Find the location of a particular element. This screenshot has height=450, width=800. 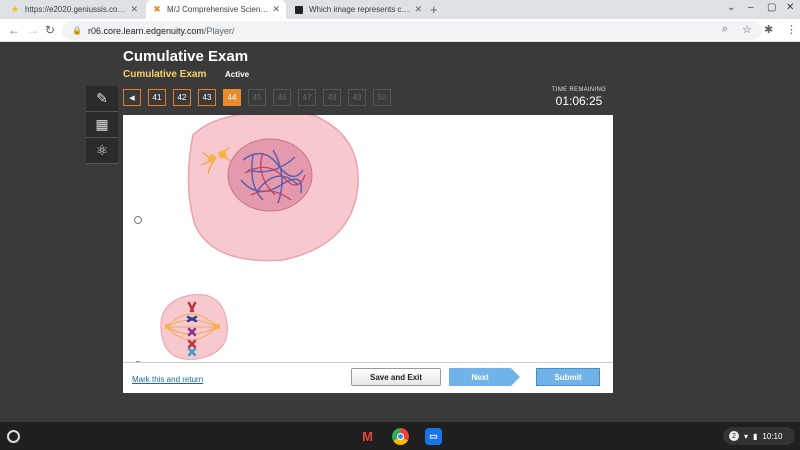

tab-title: M/J Comprehensive Science 1-F is located at coordinates (218, 9).